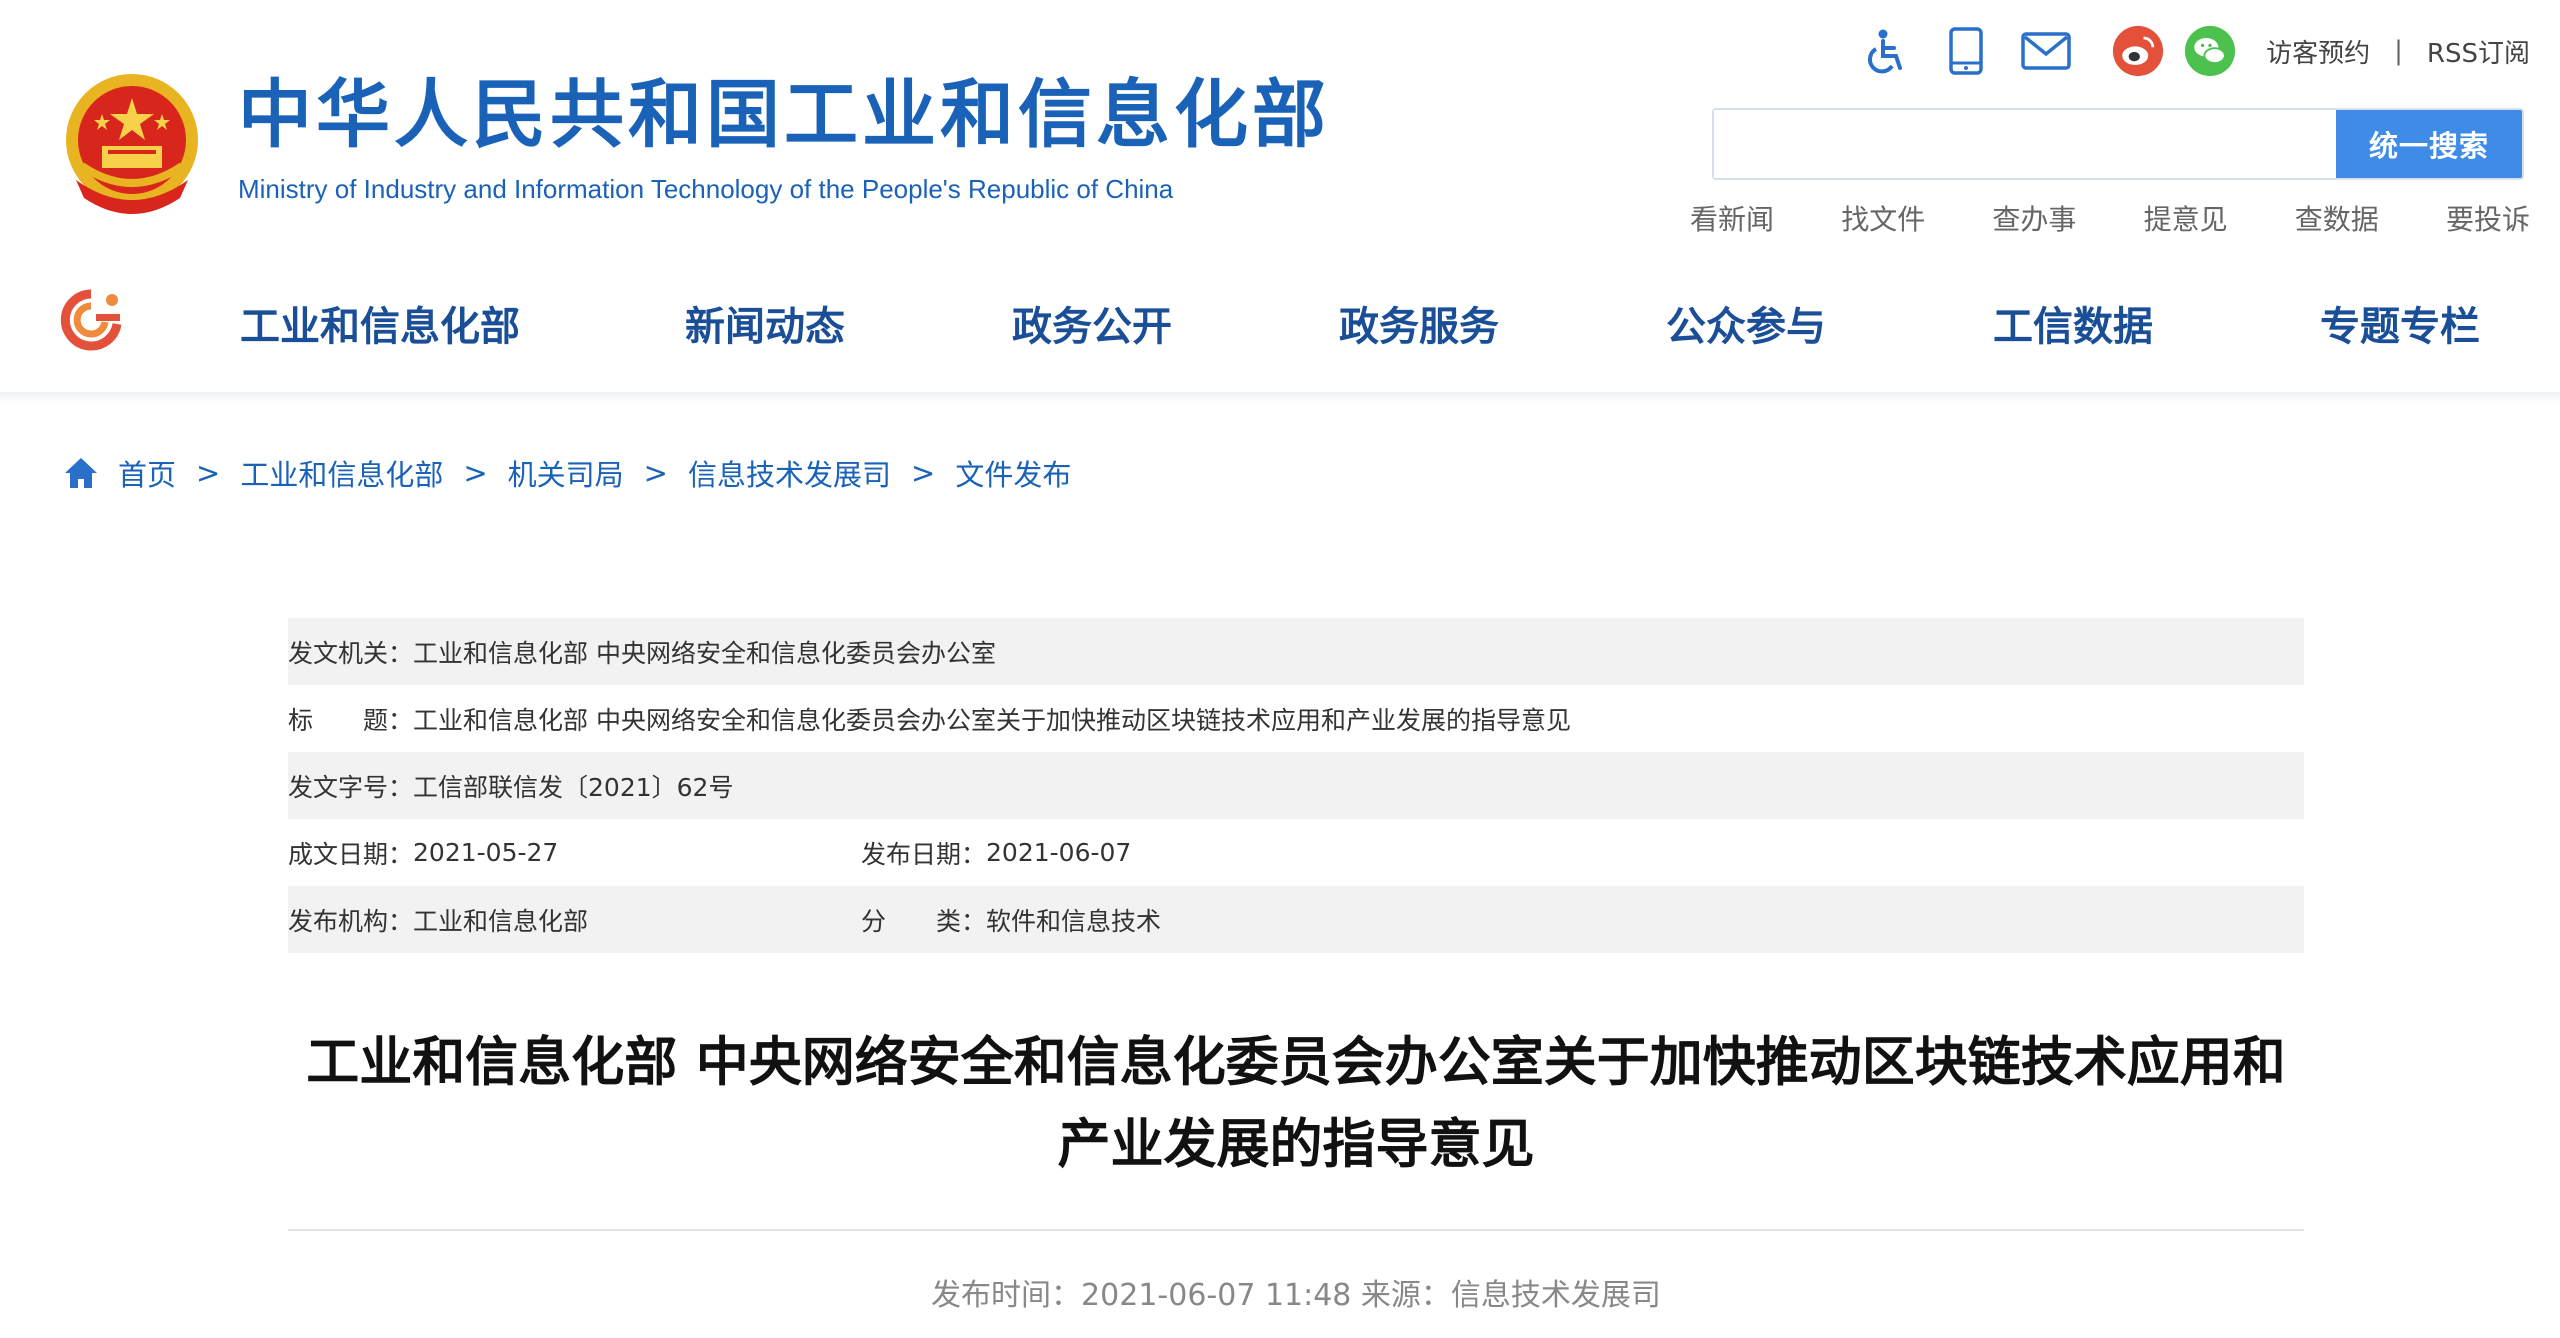  What do you see at coordinates (2488, 218) in the screenshot?
I see `quick-link-complaints: 要投诉` at bounding box center [2488, 218].